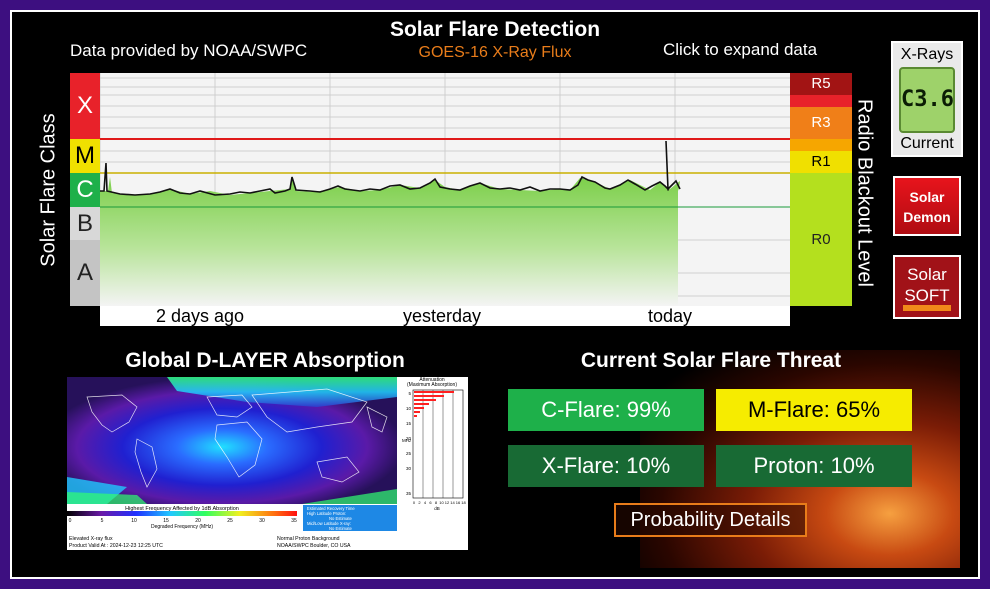 Image resolution: width=990 pixels, height=589 pixels. I want to click on dlayer-footer-right-1: Normal Proton Background, so click(308, 539).